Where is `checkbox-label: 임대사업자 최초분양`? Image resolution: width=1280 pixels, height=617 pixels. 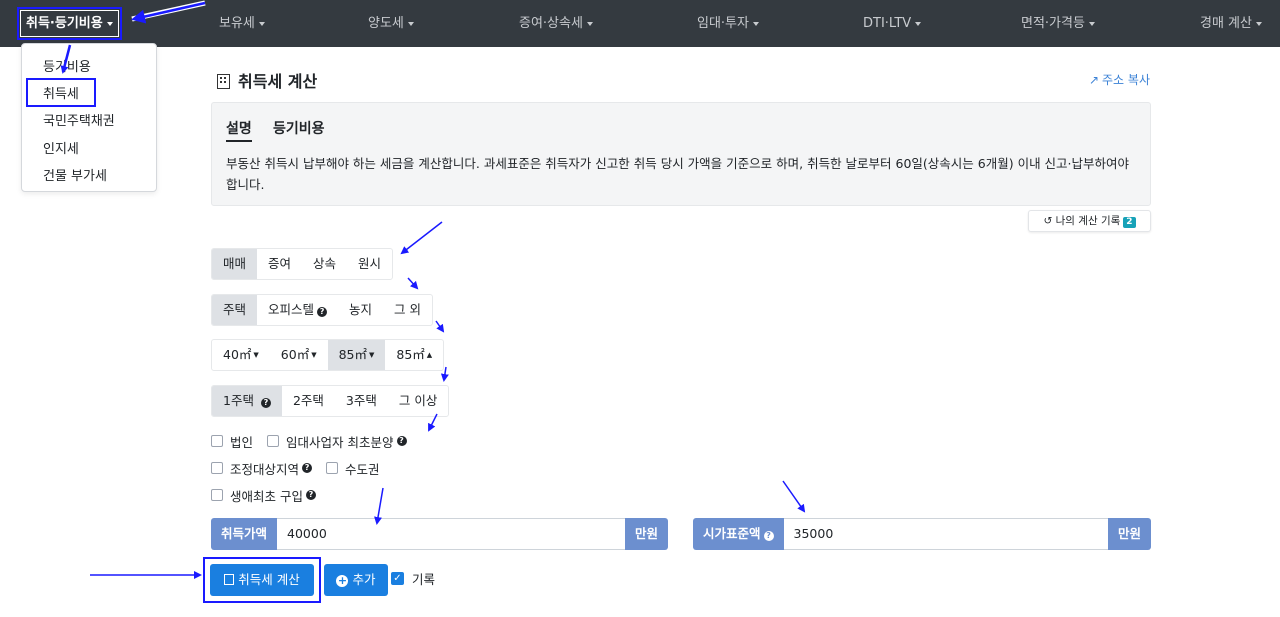
checkbox-label: 임대사업자 최초분양 is located at coordinates (340, 442).